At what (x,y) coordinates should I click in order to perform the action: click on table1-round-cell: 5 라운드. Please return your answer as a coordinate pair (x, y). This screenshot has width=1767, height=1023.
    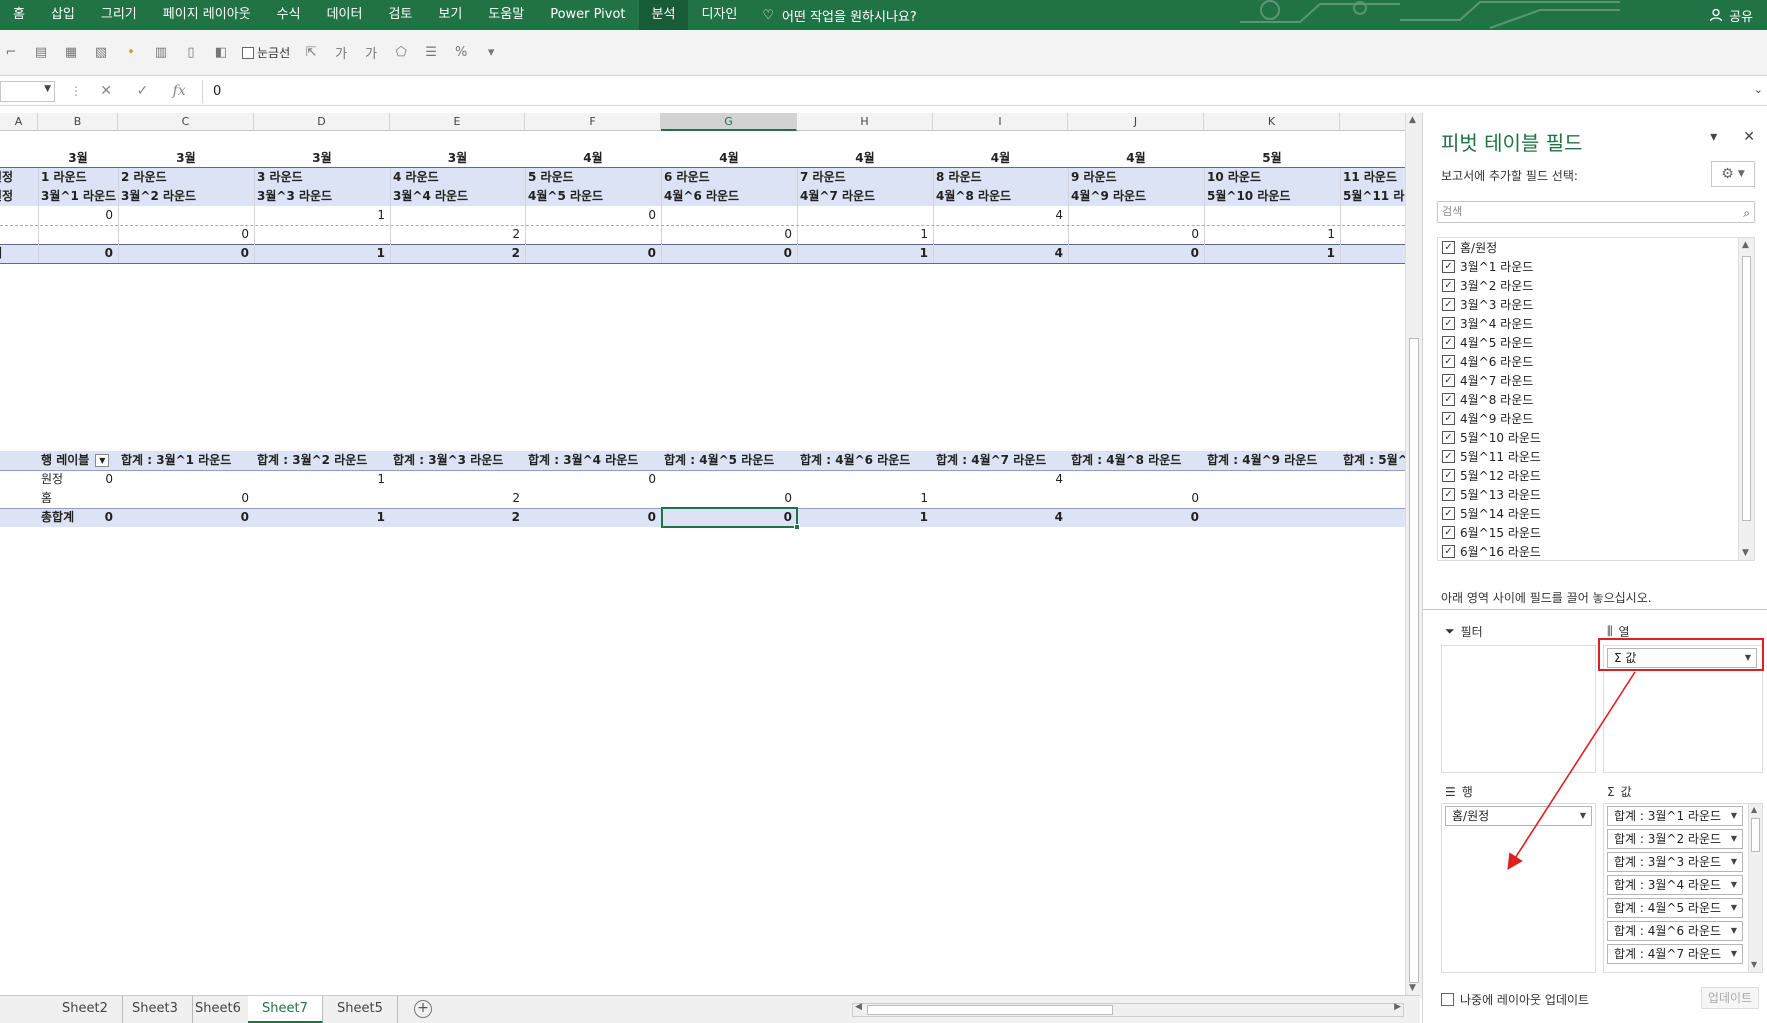
    Looking at the image, I should click on (593, 177).